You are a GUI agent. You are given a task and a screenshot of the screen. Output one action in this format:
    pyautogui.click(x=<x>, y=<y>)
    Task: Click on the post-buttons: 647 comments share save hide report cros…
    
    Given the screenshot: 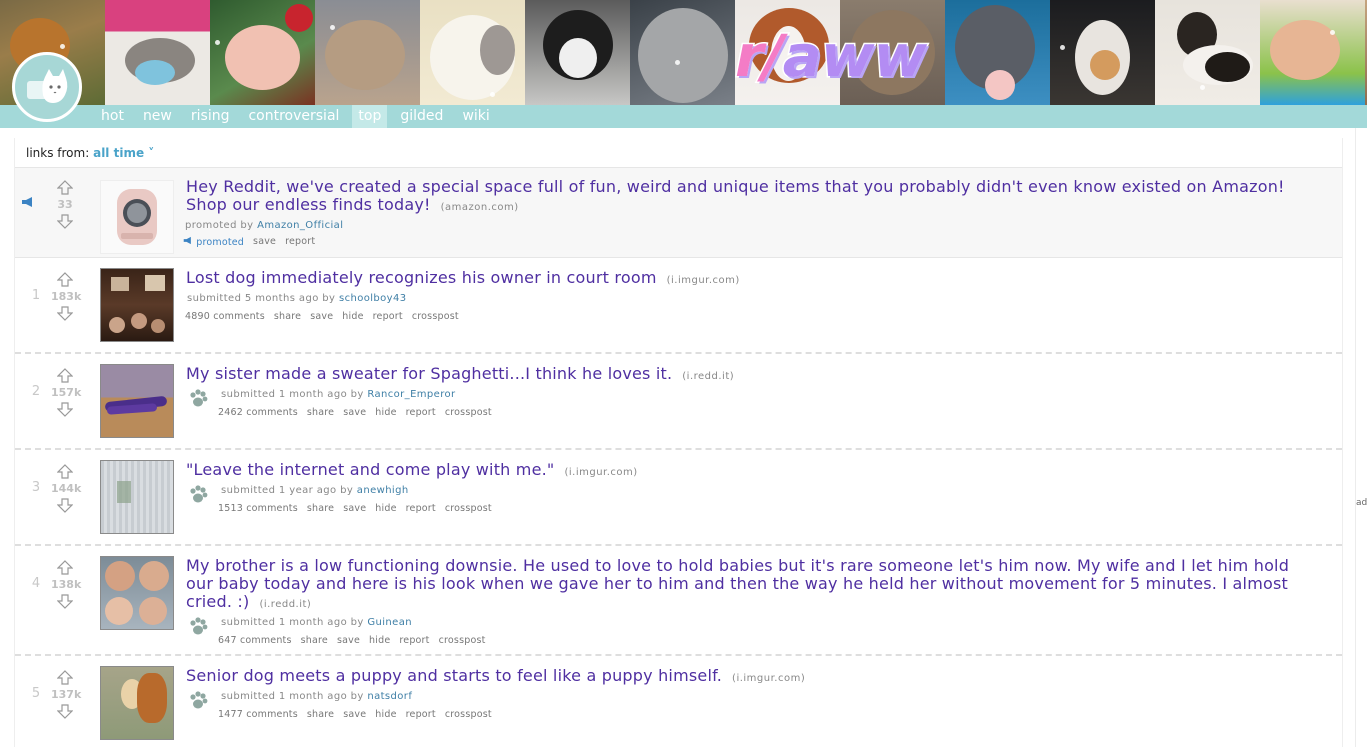 What is the action you would take?
    pyautogui.click(x=352, y=640)
    